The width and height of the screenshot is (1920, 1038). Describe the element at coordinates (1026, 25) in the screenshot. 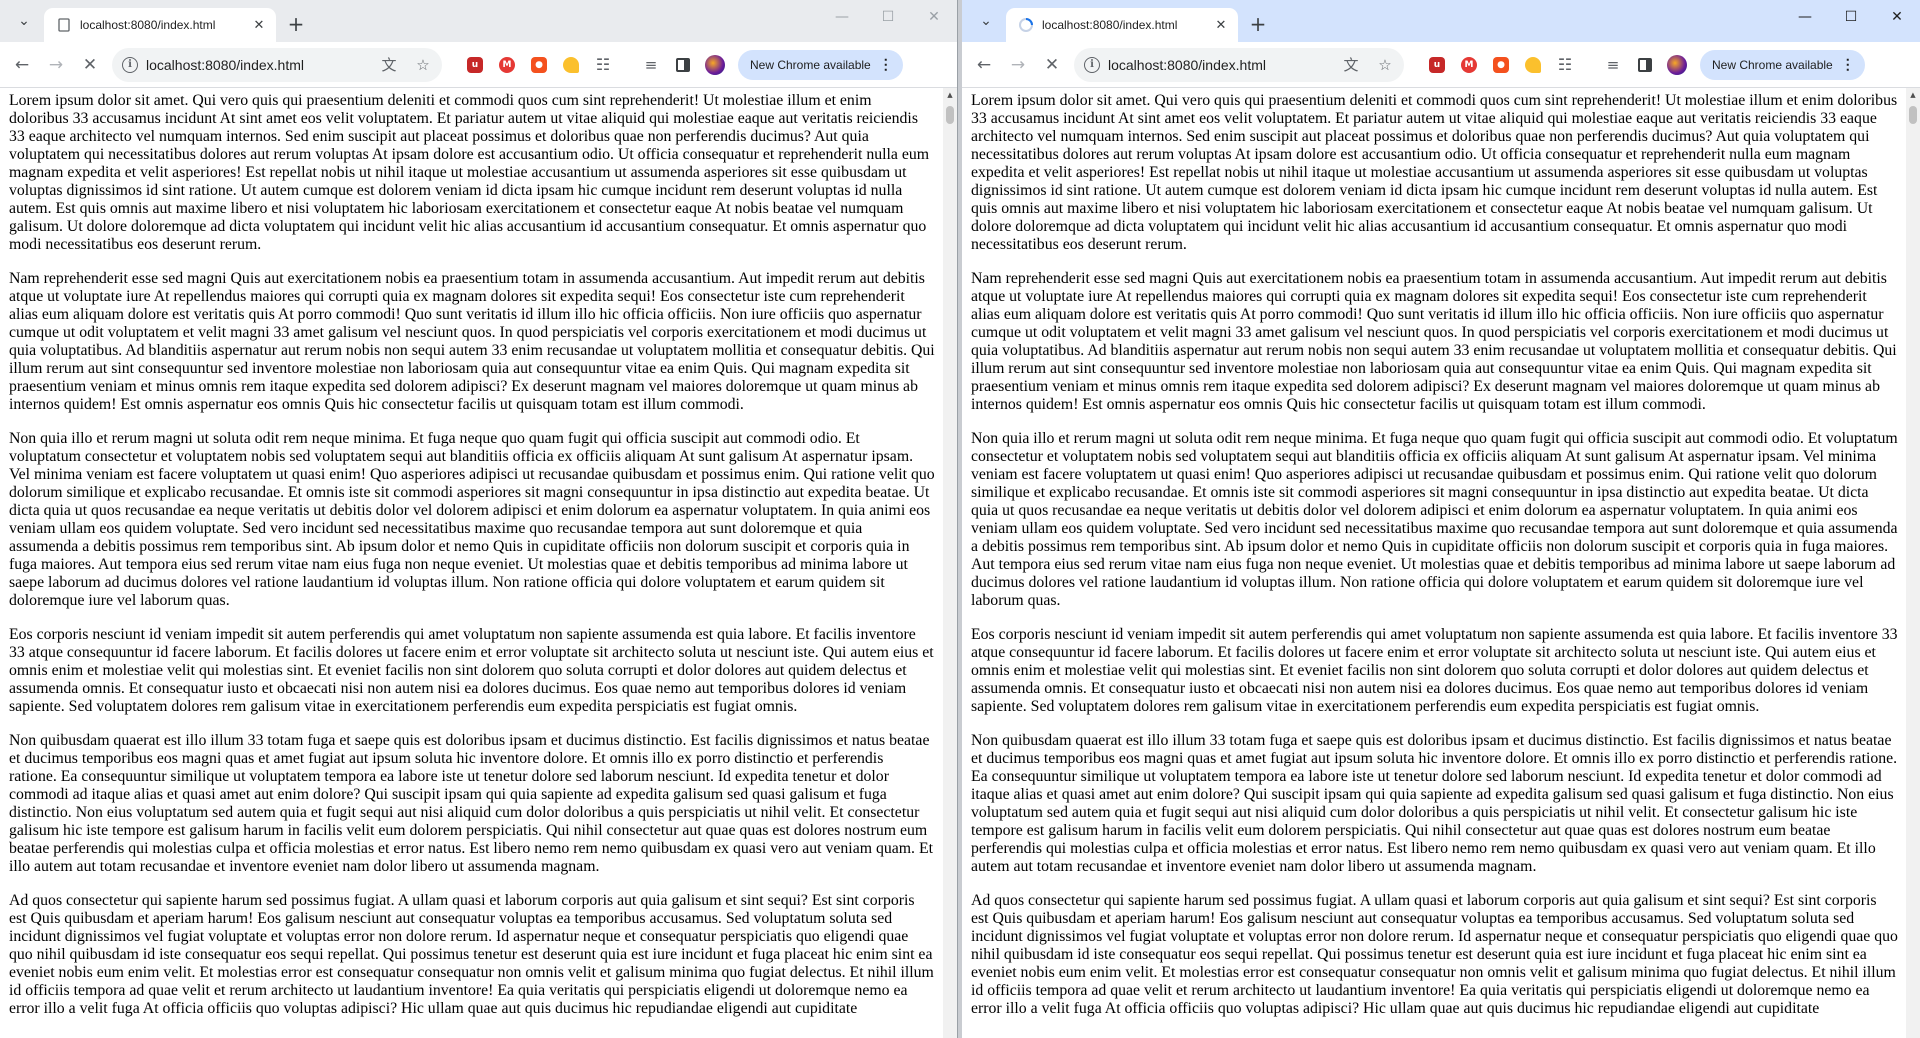

I see `loading-spinner-icon` at that location.